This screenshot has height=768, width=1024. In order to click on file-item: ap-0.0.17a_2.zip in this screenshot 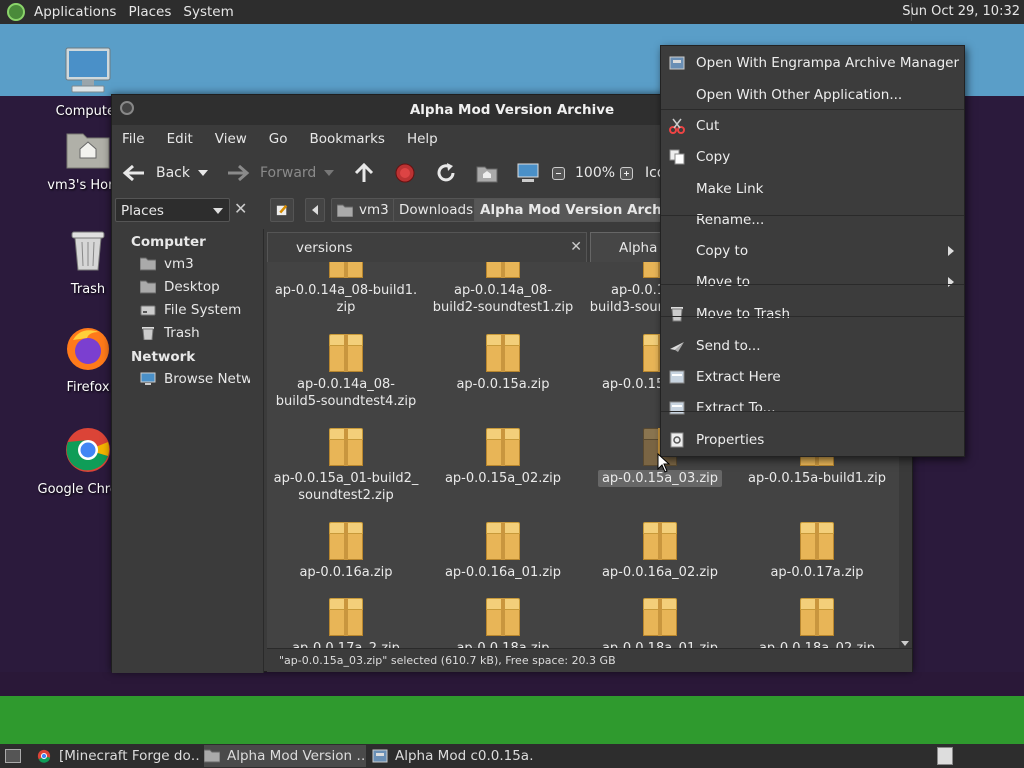, I will do `click(346, 623)`.